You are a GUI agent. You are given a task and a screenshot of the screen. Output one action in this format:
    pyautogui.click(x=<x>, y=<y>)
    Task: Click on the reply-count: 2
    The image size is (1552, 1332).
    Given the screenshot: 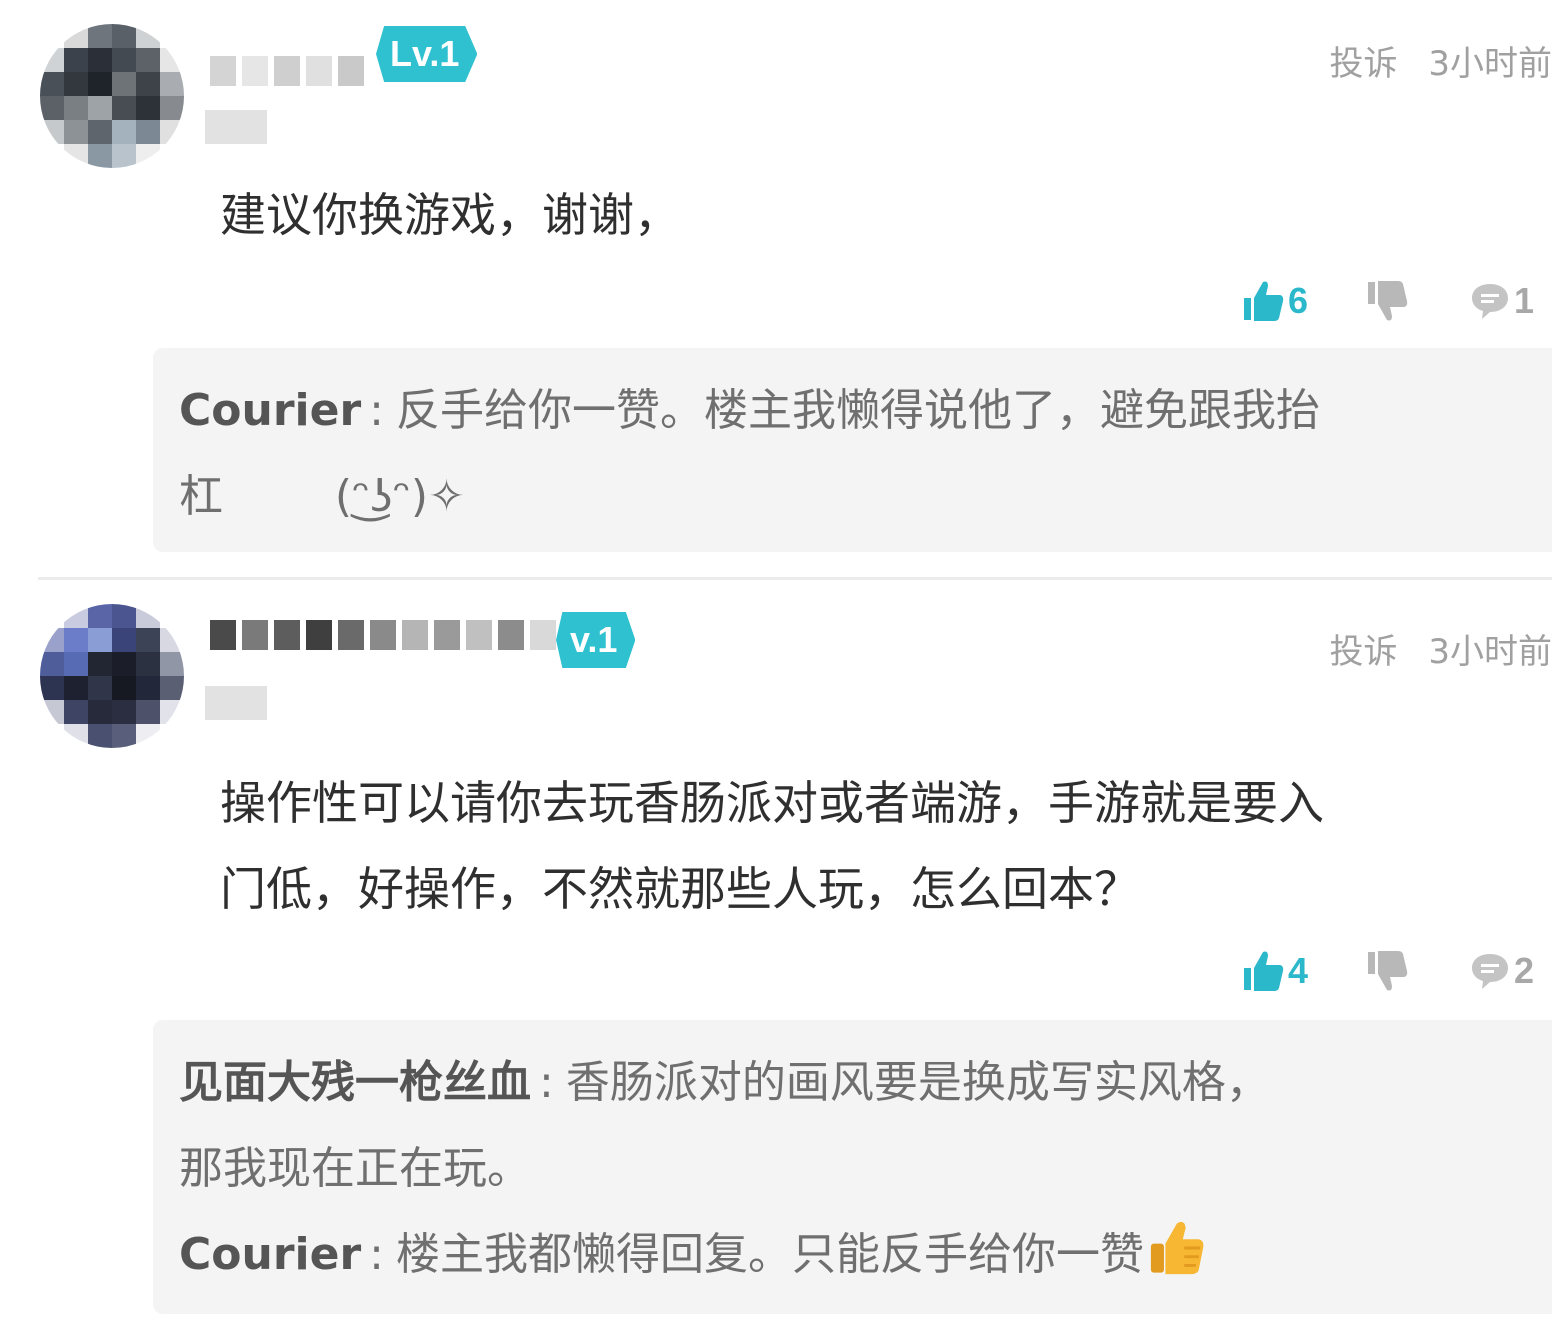 What is the action you would take?
    pyautogui.click(x=1524, y=970)
    